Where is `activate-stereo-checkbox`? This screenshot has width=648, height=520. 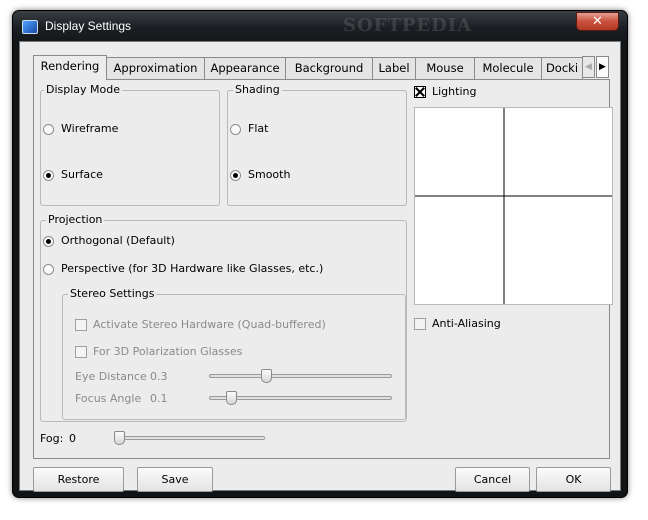
activate-stereo-checkbox is located at coordinates (81, 325).